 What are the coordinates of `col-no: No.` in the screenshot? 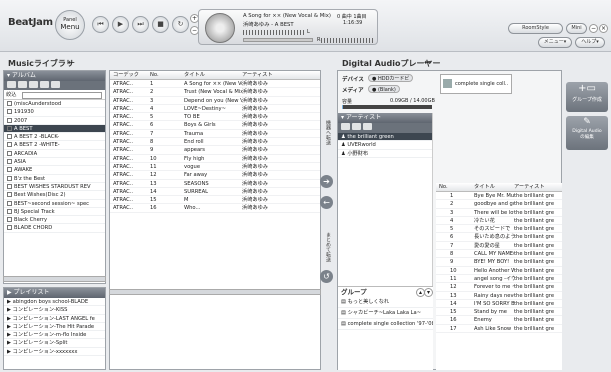 It's located at (167, 75).